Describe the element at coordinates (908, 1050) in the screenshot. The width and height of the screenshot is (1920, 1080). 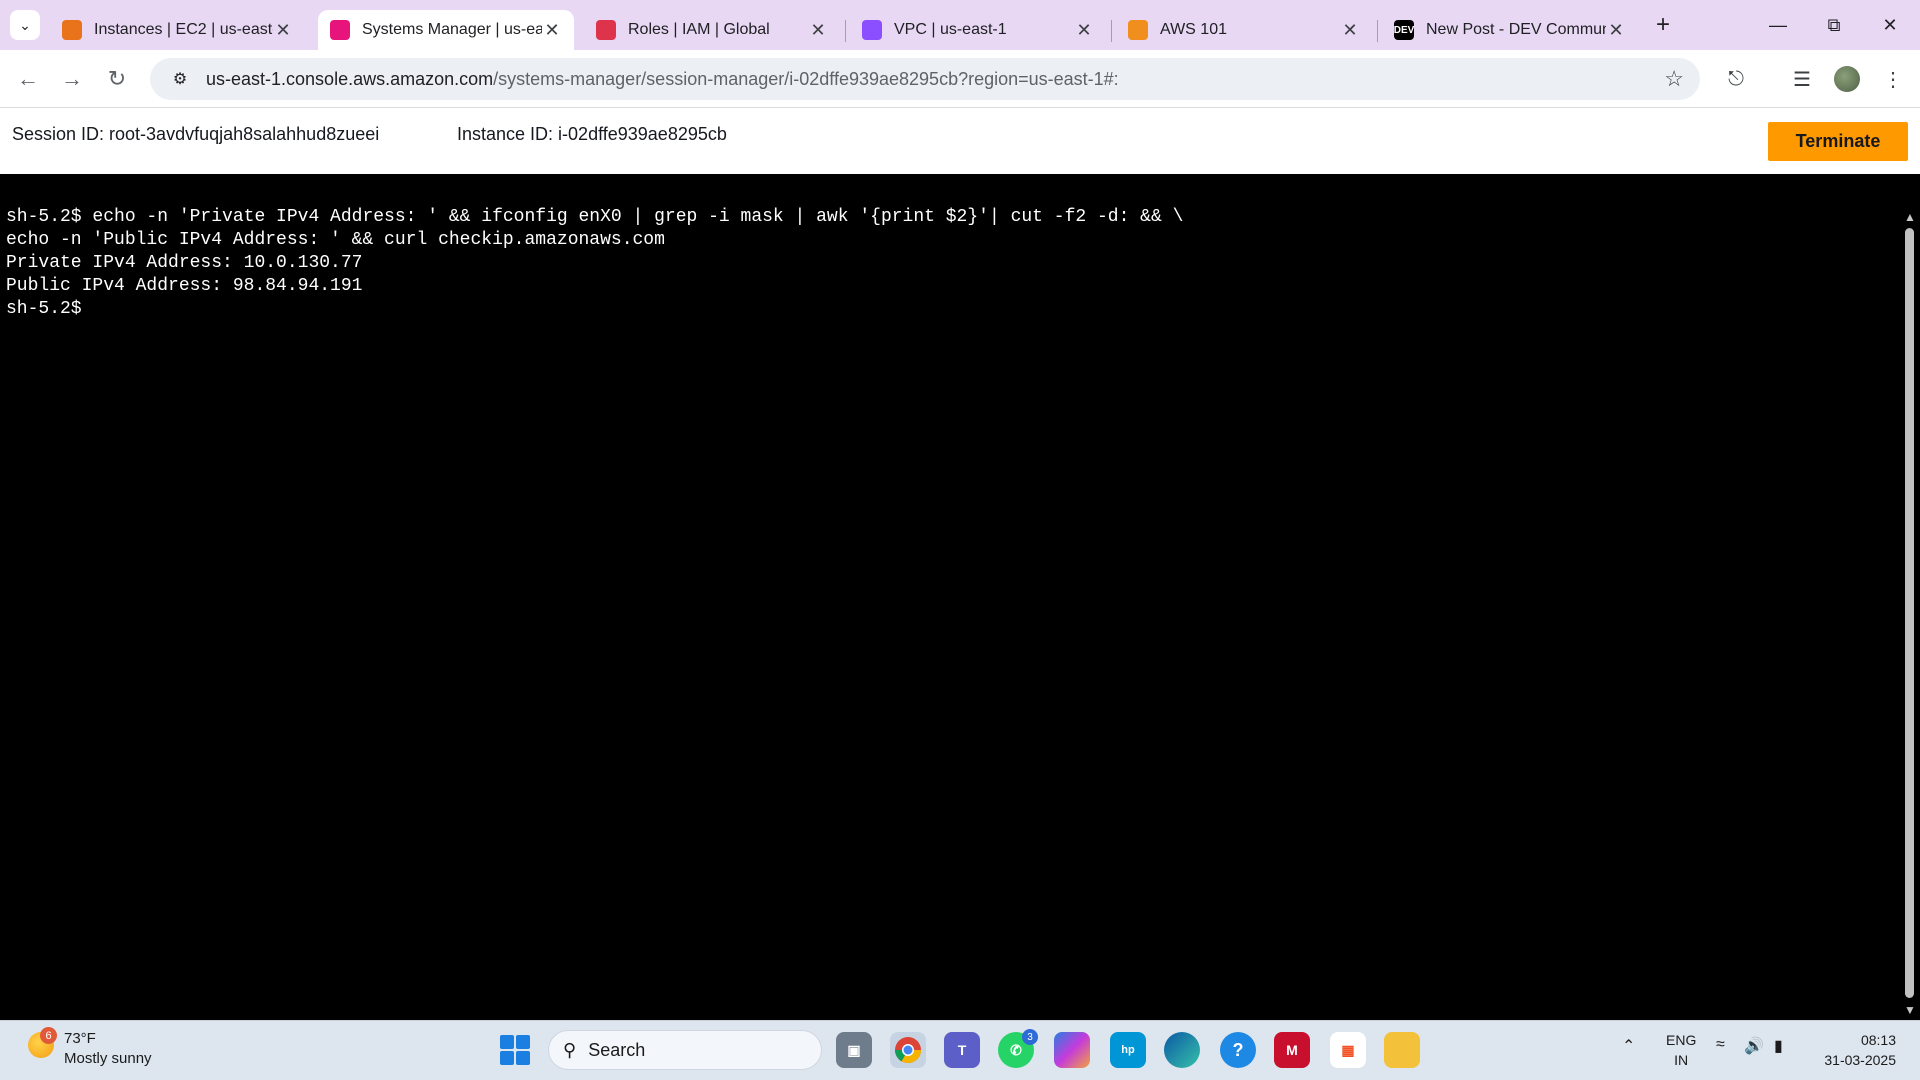
I see `chrome-icon` at that location.